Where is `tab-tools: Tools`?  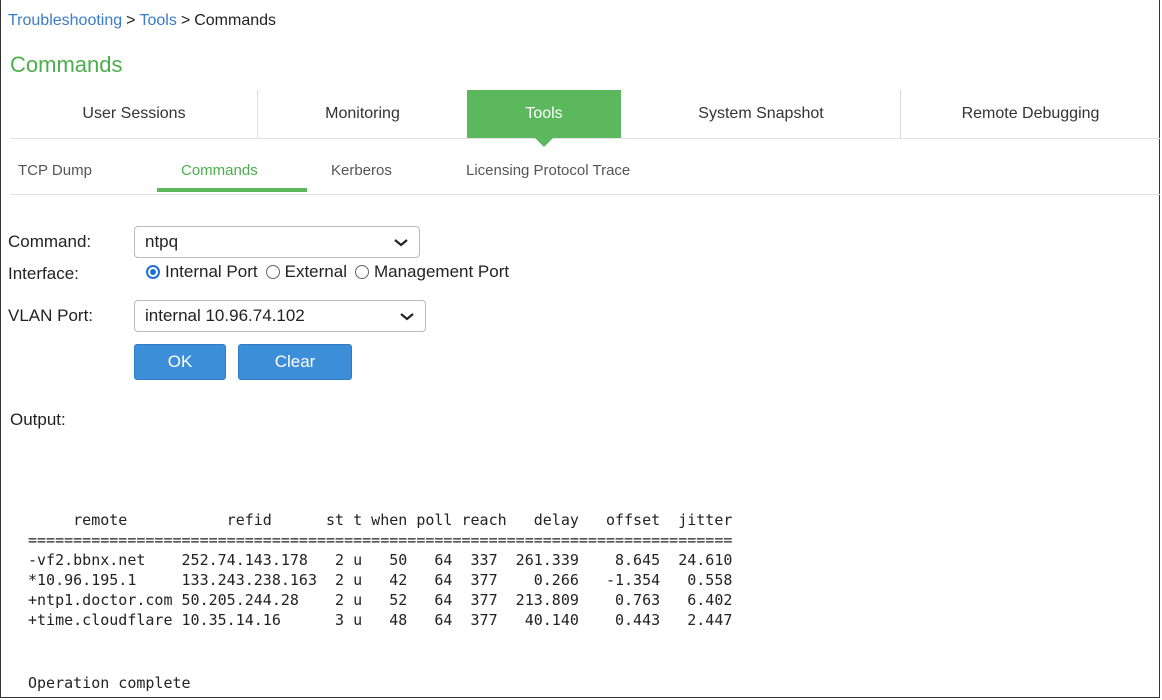 tab-tools: Tools is located at coordinates (544, 118).